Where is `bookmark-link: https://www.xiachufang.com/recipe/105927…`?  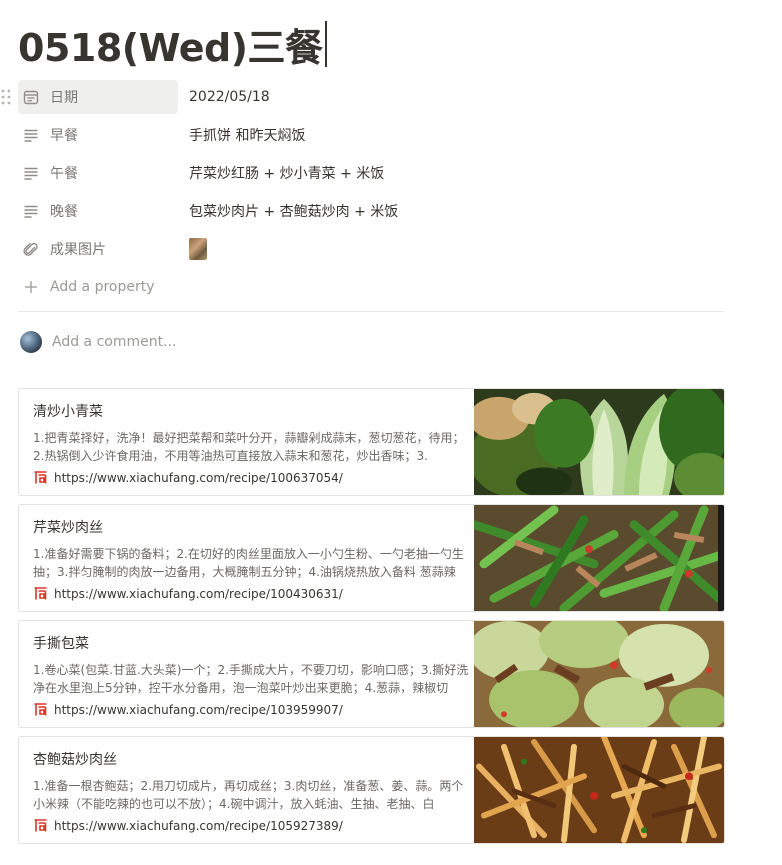 bookmark-link: https://www.xiachufang.com/recipe/105927… is located at coordinates (254, 825).